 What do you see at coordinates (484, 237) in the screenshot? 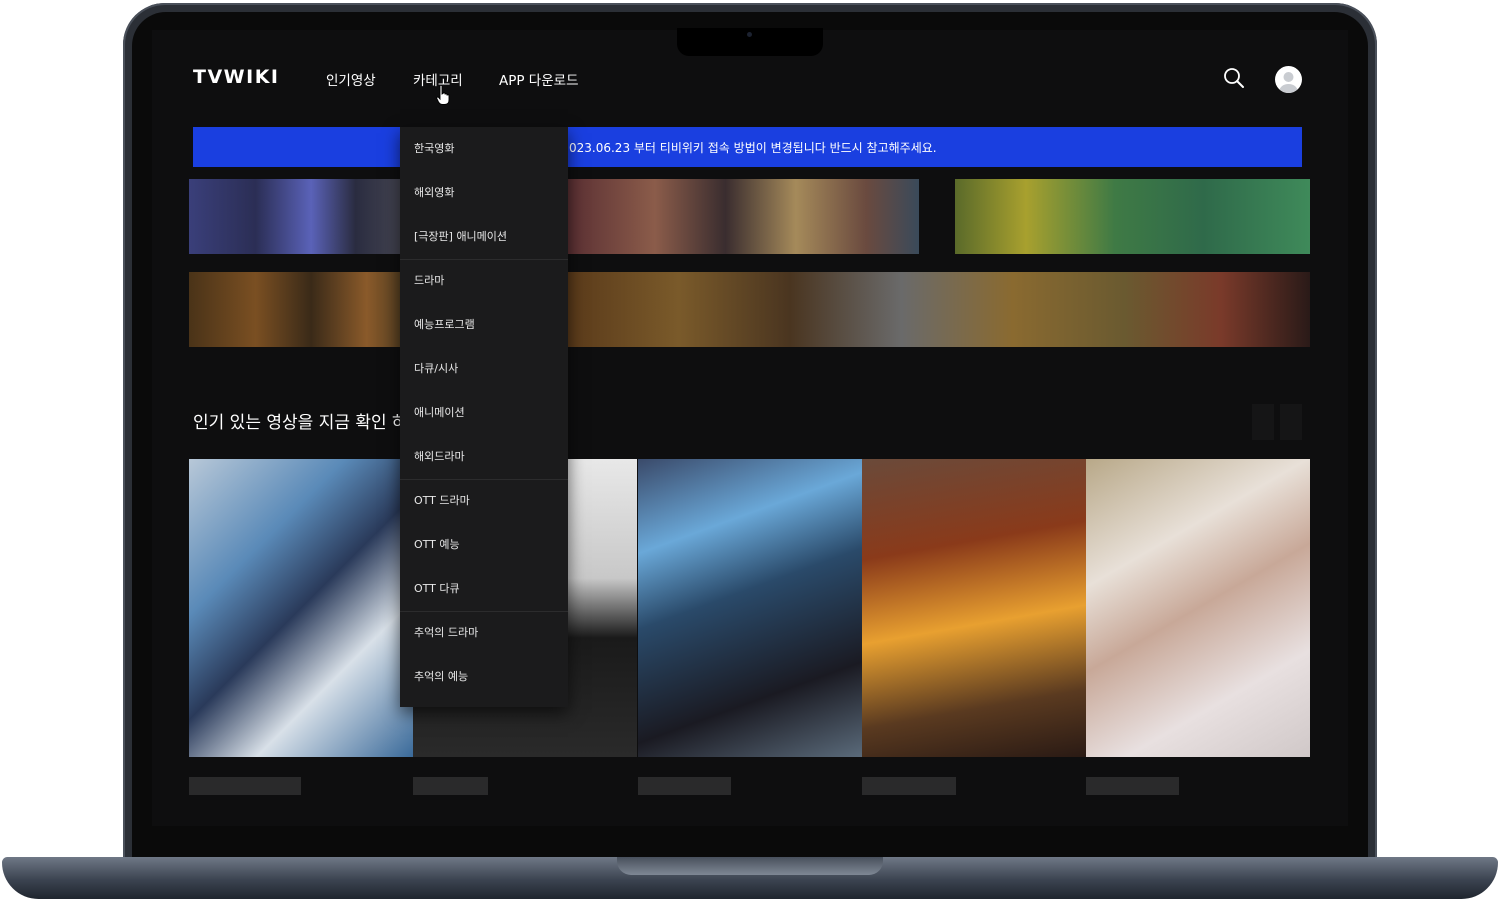
I see `dropdown-item-animation-movie: [극장판] 애니메이션` at bounding box center [484, 237].